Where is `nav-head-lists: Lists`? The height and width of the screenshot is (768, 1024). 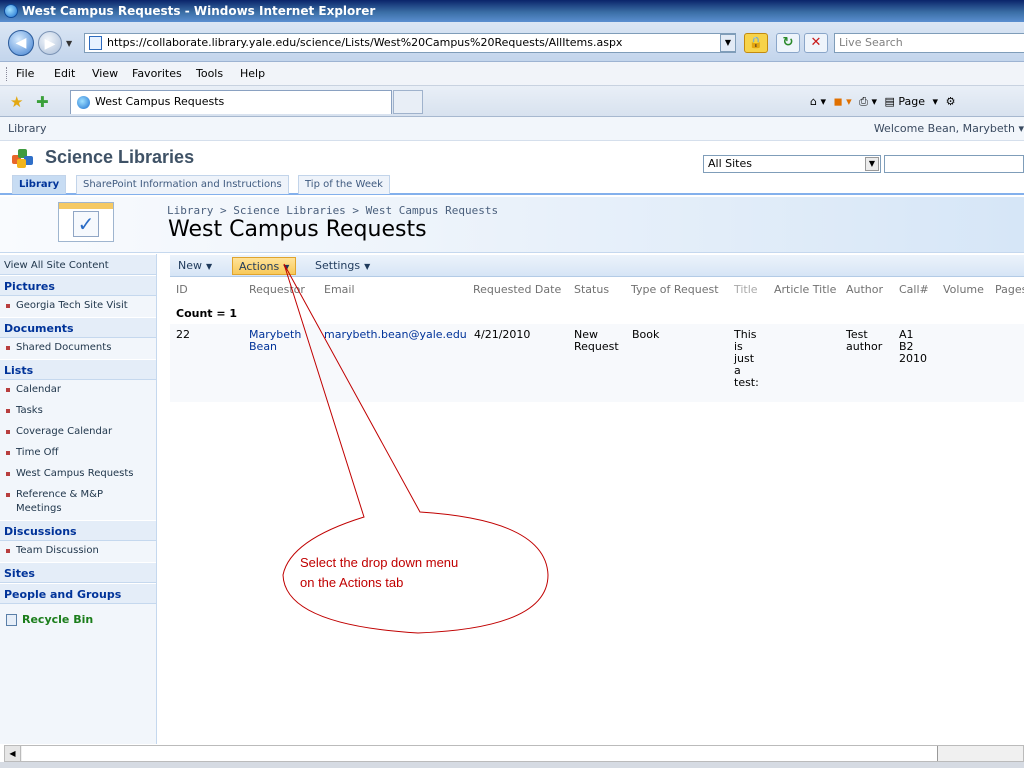
nav-head-lists: Lists is located at coordinates (78, 369).